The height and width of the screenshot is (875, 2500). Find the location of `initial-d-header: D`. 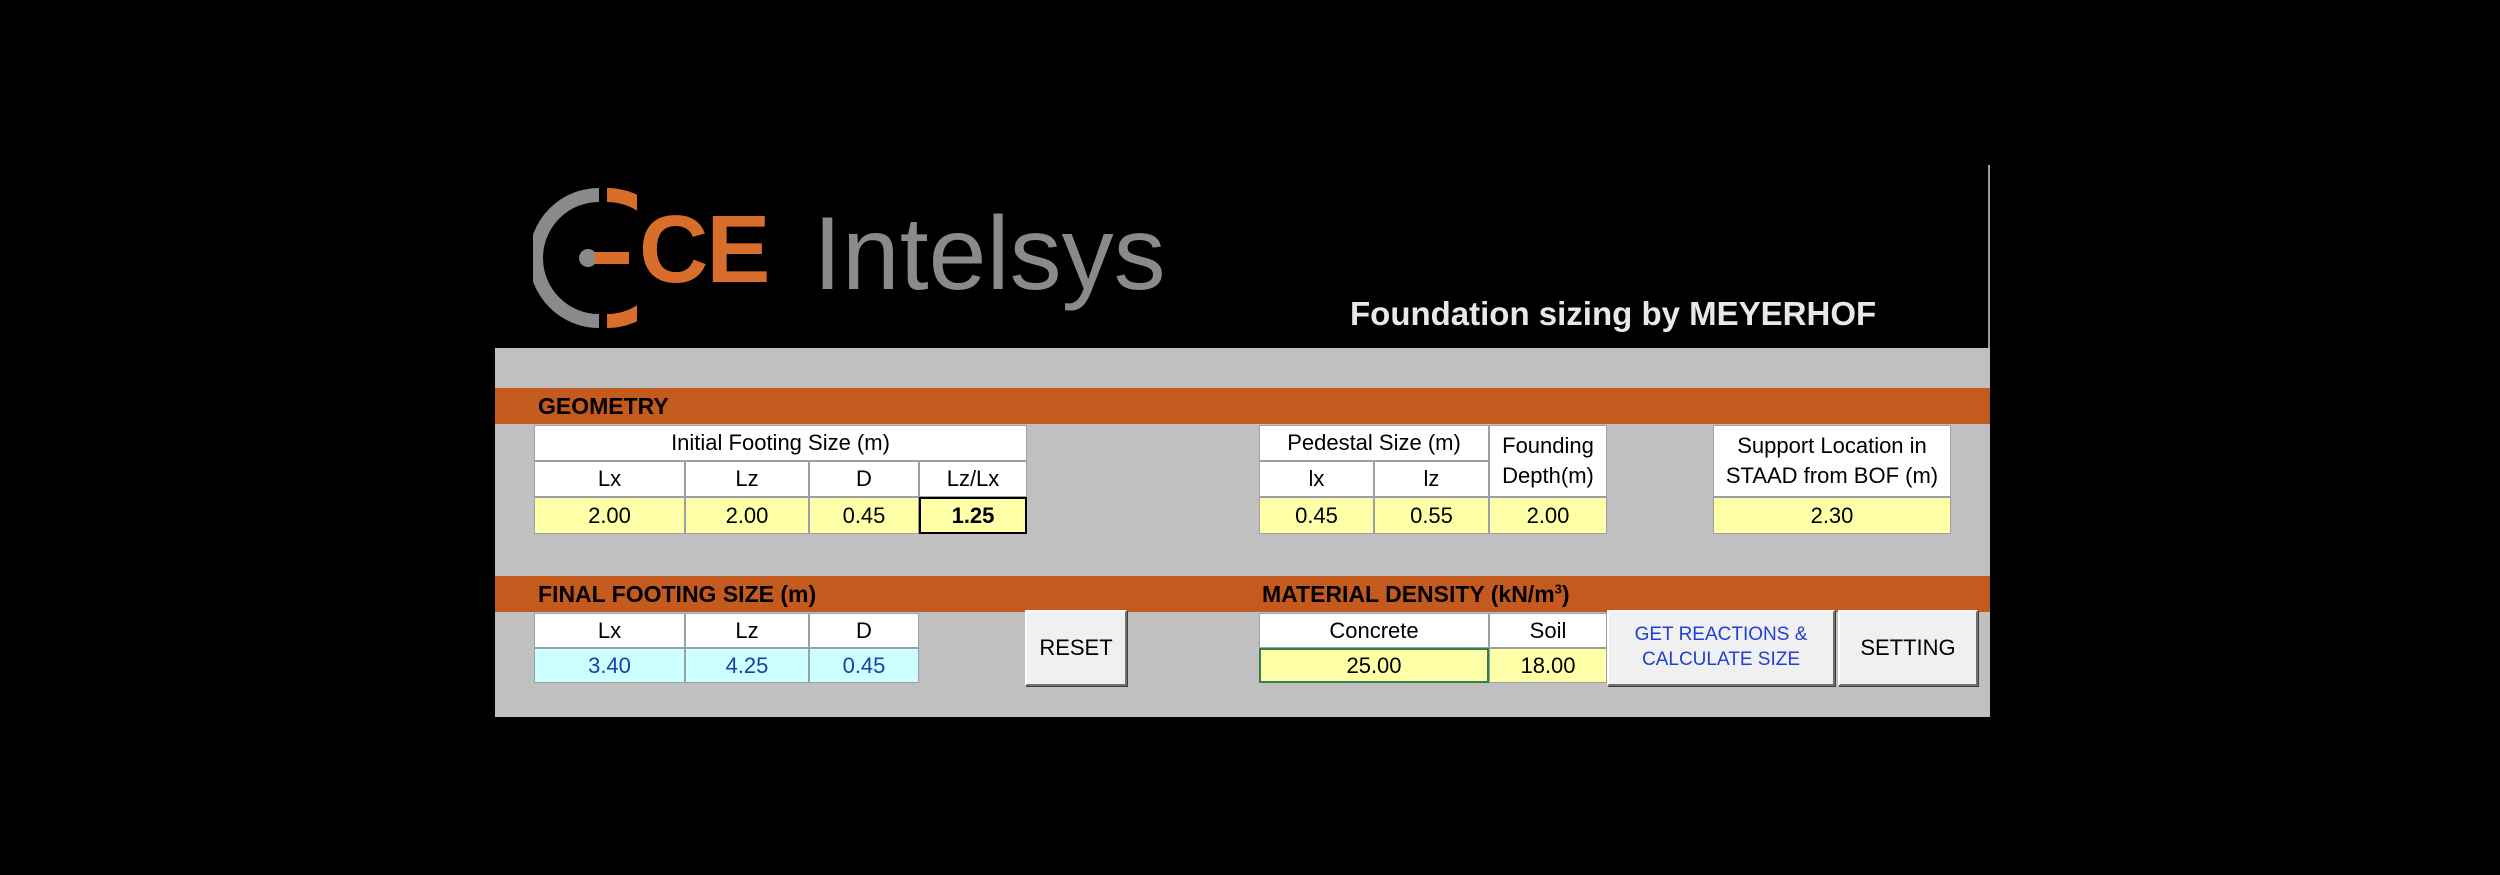

initial-d-header: D is located at coordinates (864, 479).